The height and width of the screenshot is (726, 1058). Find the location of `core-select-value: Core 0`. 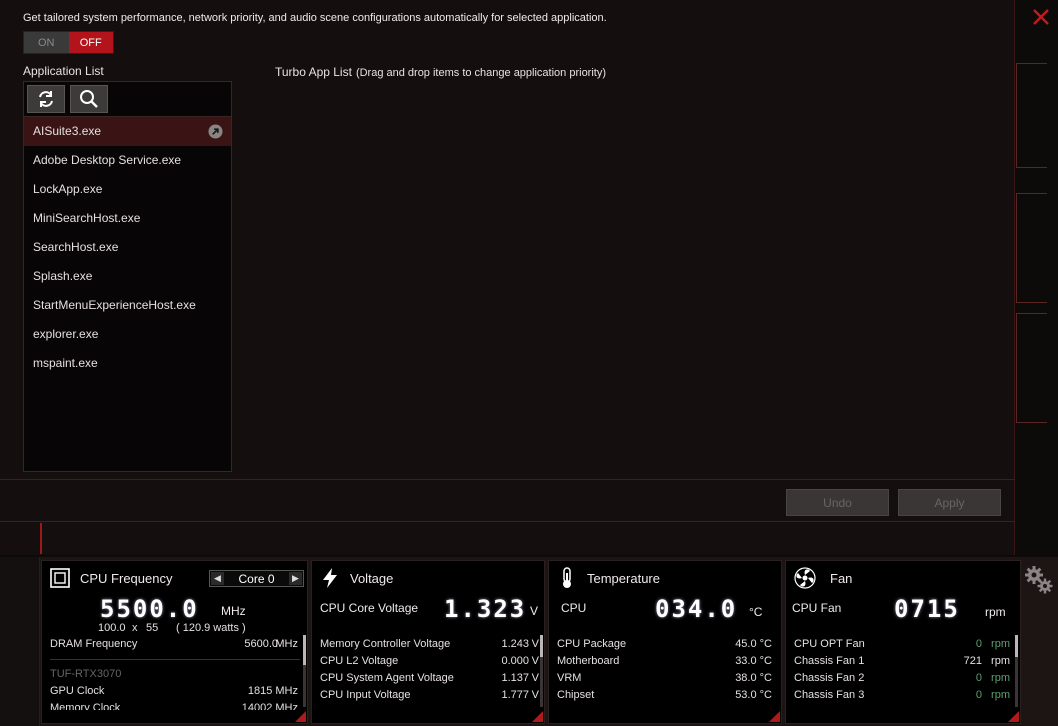

core-select-value: Core 0 is located at coordinates (256, 578).